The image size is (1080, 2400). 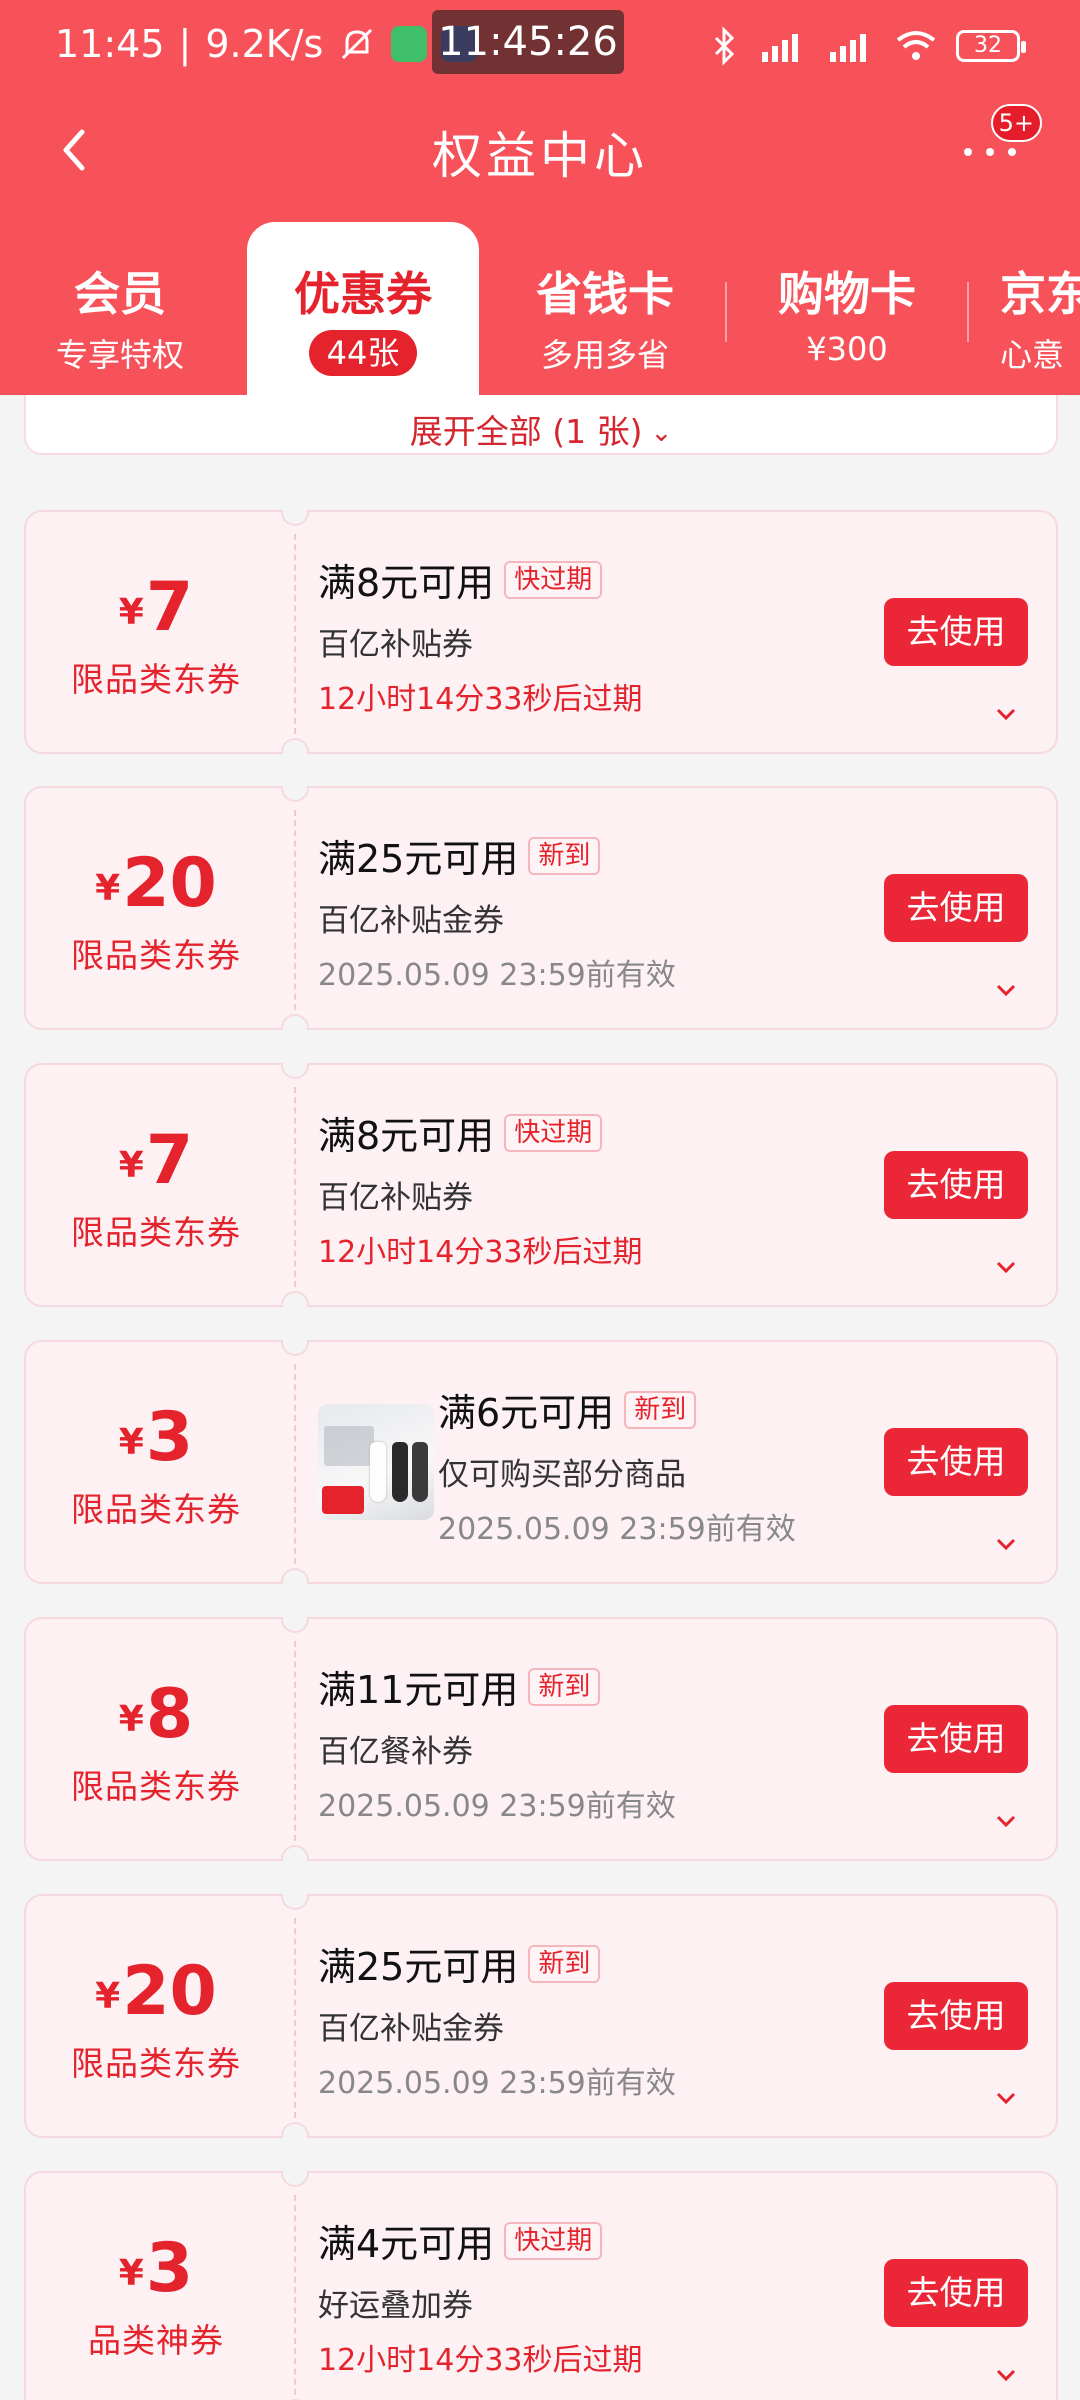 I want to click on coupon-description: 好运叠加券, so click(x=395, y=2306).